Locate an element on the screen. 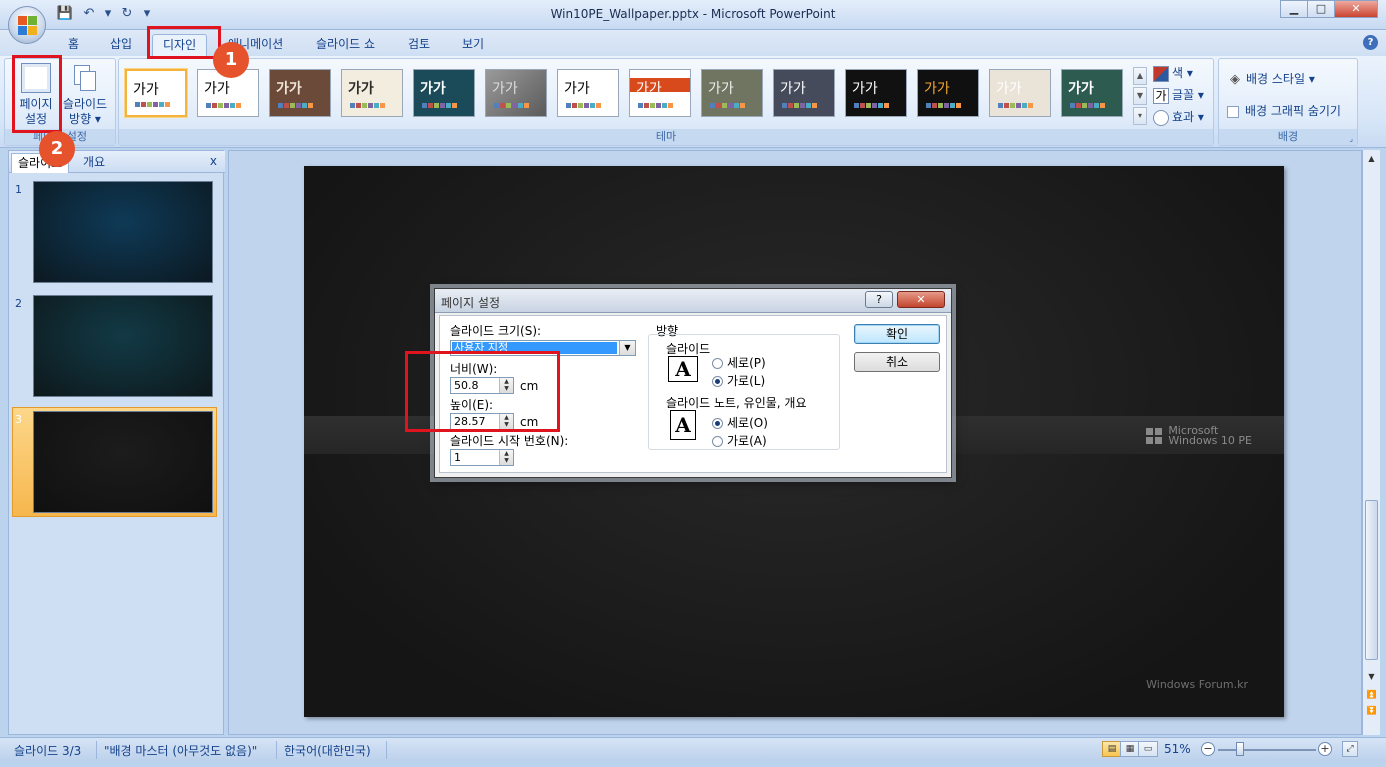 This screenshot has height=767, width=1386. zoom-slider is located at coordinates (1267, 750).